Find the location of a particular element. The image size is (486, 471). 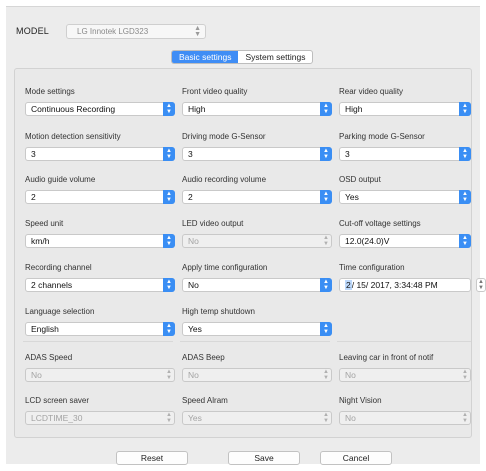

field-label: ADAS Speed is located at coordinates (49, 357).